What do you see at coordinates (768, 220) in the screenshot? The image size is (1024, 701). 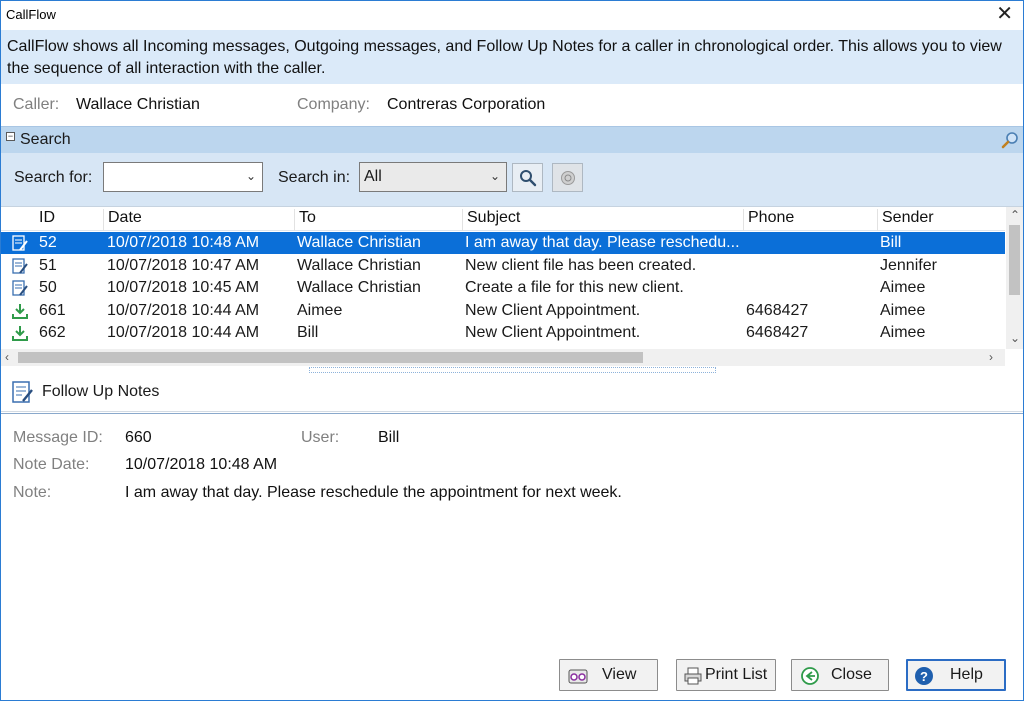 I see `column-header-phone: Phone` at bounding box center [768, 220].